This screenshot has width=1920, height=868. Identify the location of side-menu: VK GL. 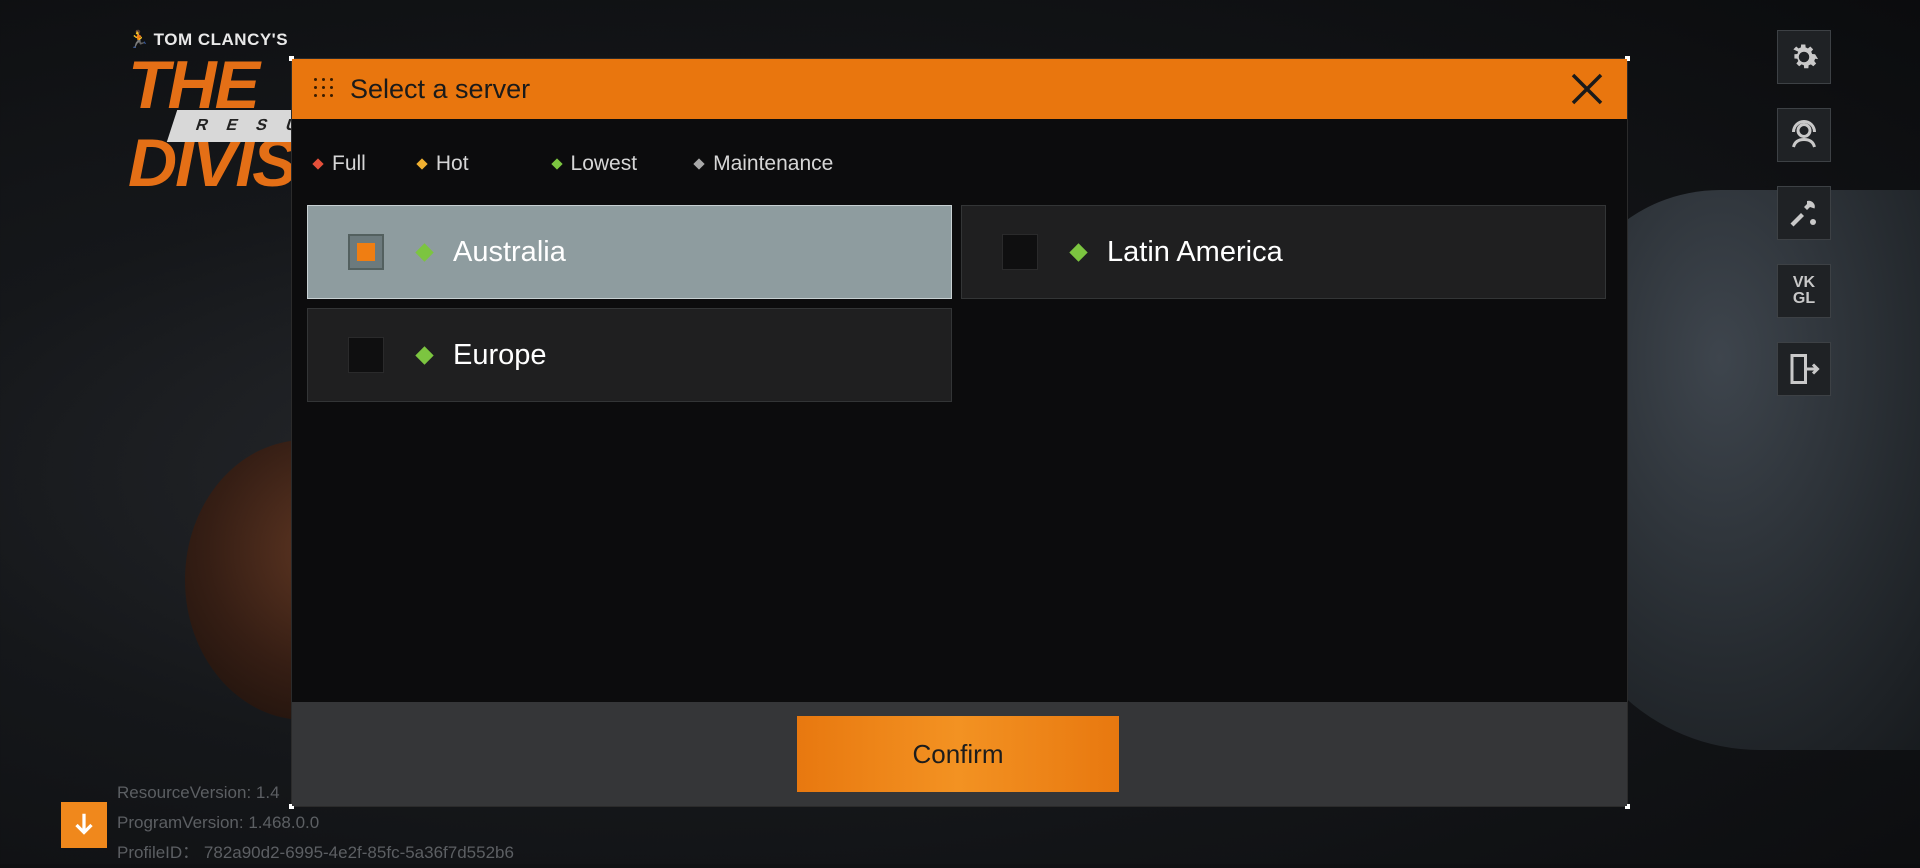
(1805, 225).